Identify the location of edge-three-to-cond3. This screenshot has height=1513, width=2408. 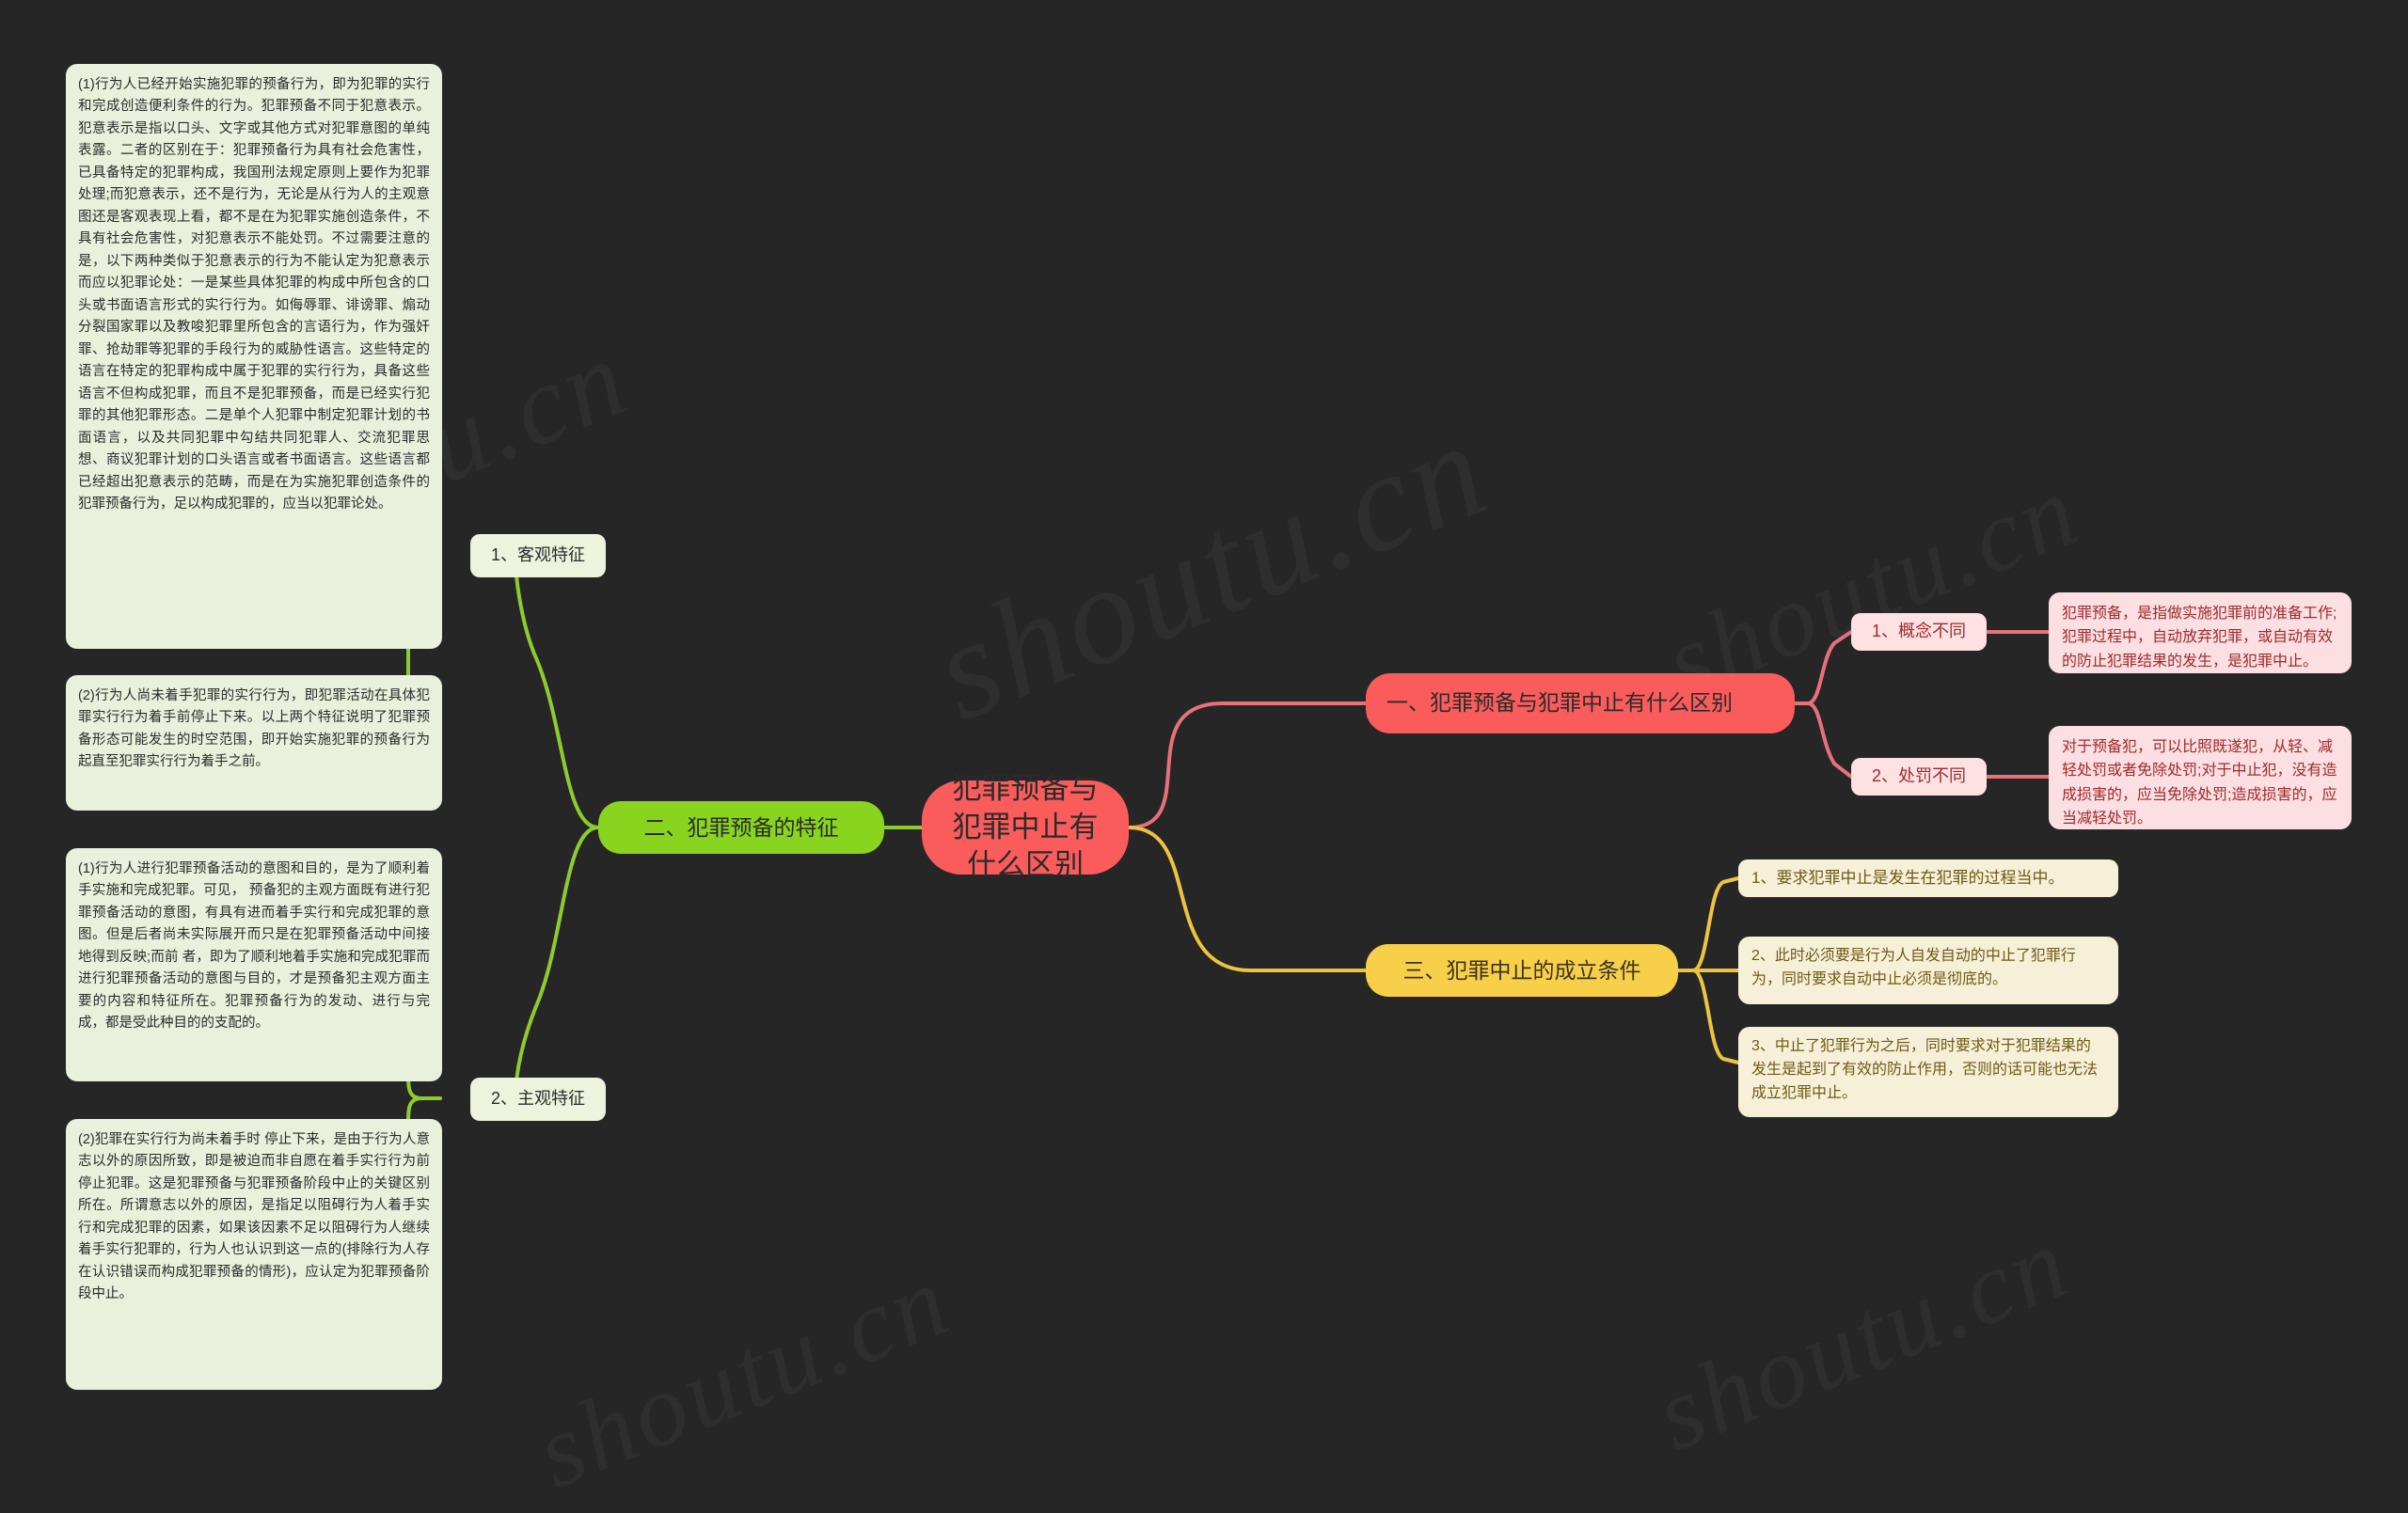
(1708, 1016).